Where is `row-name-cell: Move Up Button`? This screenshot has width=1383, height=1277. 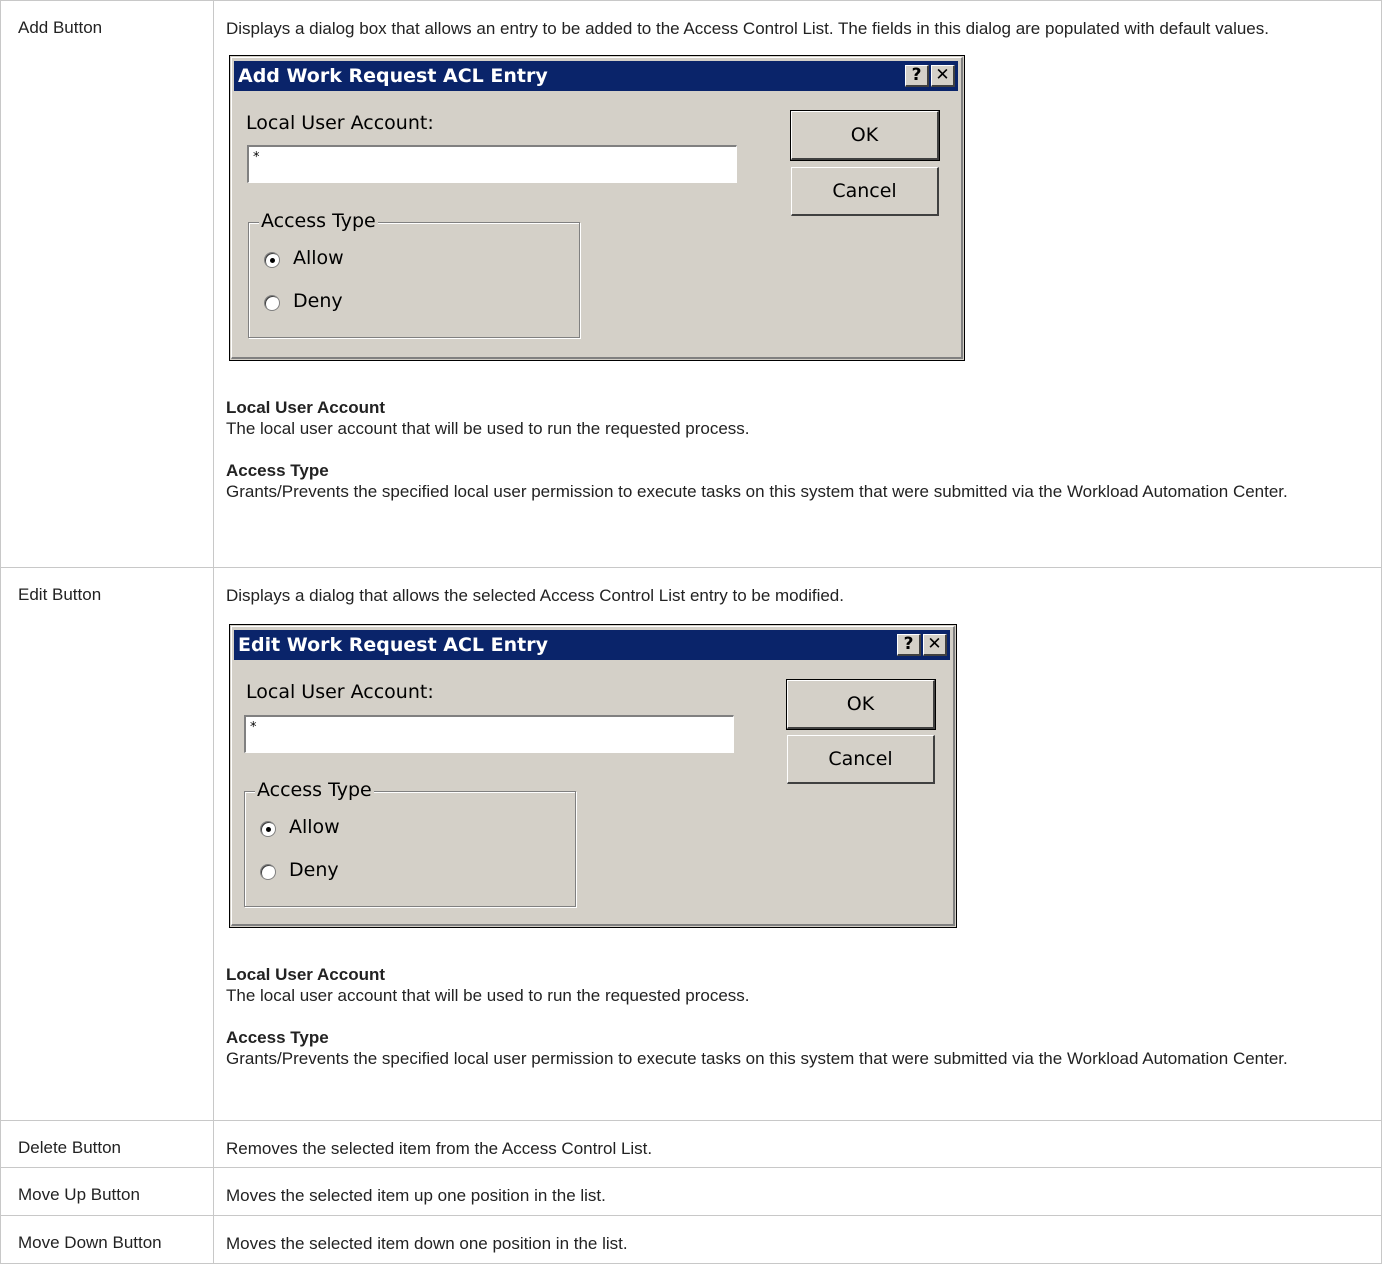 row-name-cell: Move Up Button is located at coordinates (107, 1191).